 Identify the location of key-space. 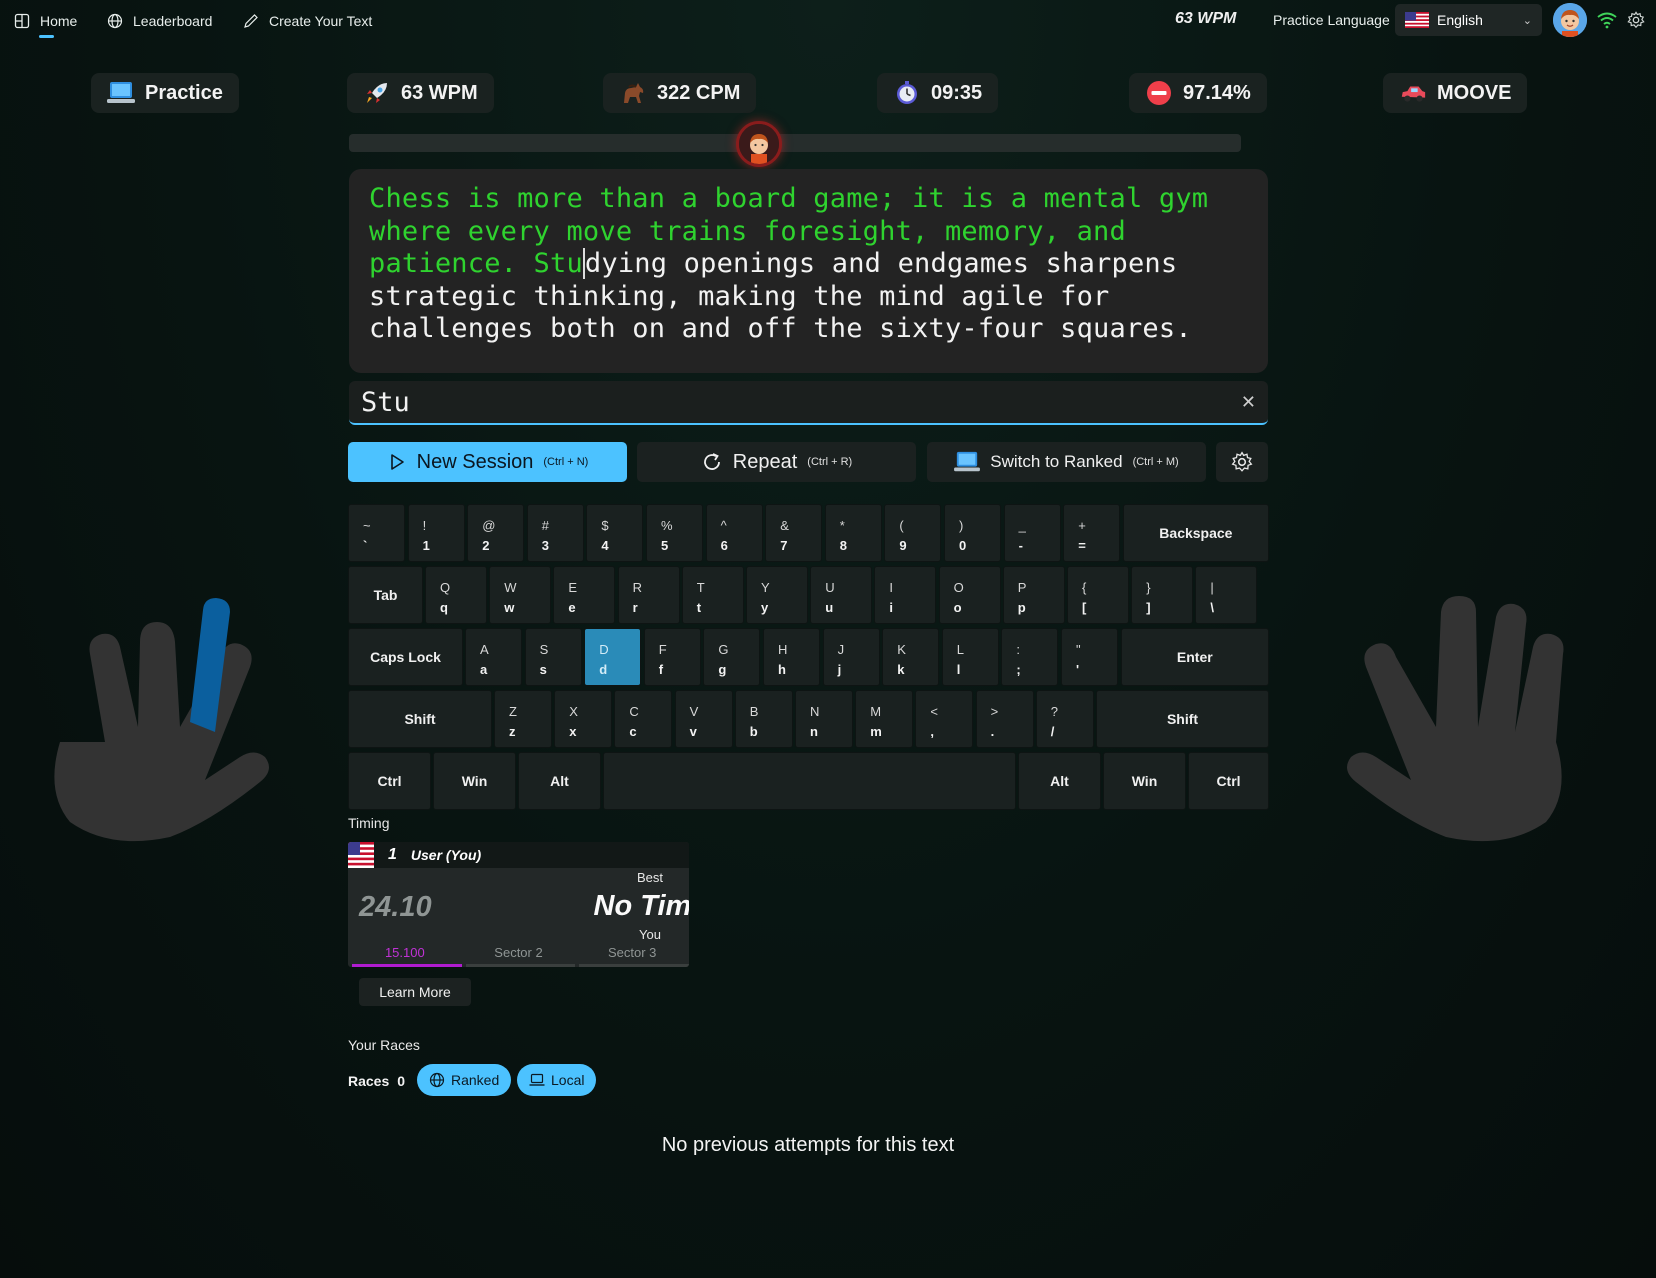
(809, 781).